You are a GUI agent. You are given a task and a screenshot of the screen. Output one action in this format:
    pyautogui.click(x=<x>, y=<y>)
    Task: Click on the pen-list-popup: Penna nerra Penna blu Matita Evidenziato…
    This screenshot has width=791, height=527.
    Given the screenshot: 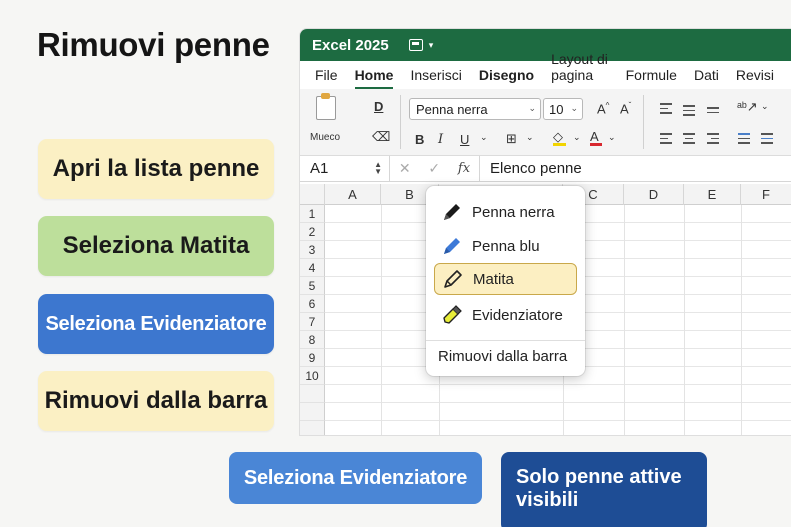 What is the action you would take?
    pyautogui.click(x=505, y=281)
    